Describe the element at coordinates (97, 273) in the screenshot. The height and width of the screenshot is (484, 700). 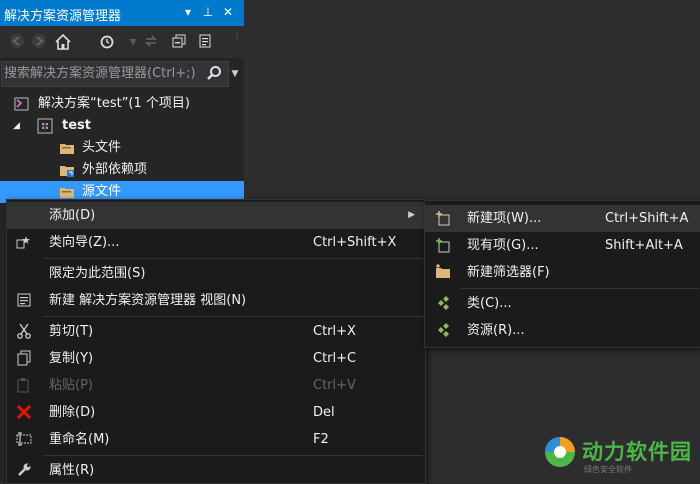
I see `menu-item-label: 限定为此范围(S)` at that location.